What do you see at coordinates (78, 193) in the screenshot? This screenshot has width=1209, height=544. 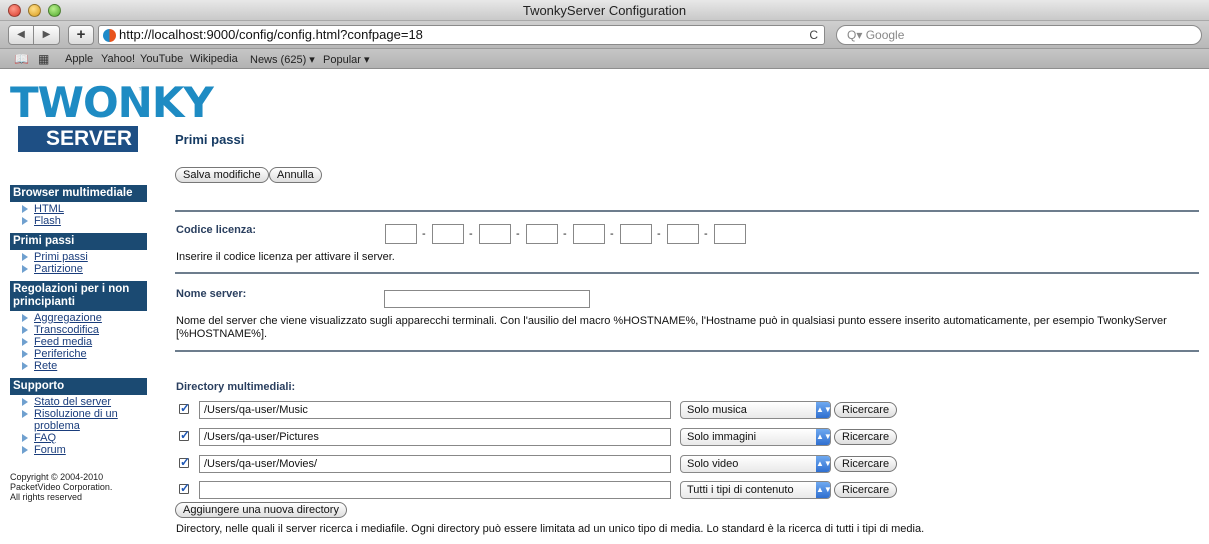 I see `sidebar-heading-browser: Browser multimediale` at bounding box center [78, 193].